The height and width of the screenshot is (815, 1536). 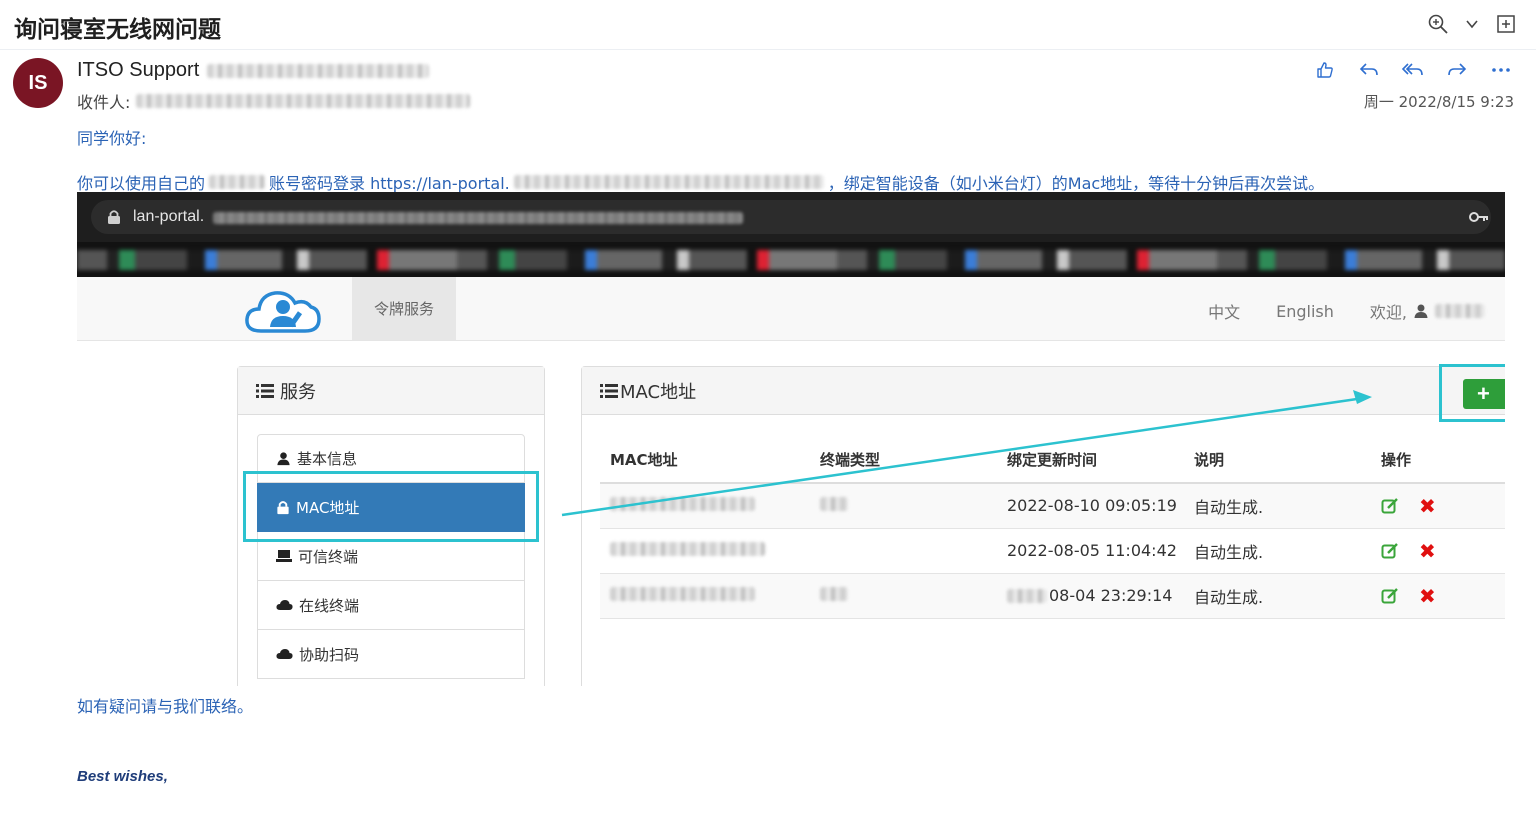 What do you see at coordinates (237, 182) in the screenshot?
I see `redacted-account` at bounding box center [237, 182].